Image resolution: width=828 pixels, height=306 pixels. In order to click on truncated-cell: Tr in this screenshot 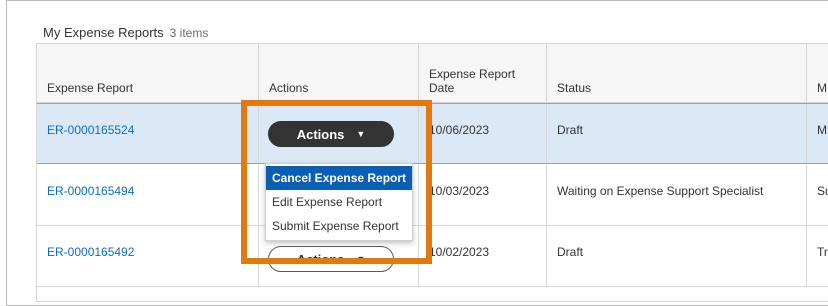, I will do `click(822, 252)`.